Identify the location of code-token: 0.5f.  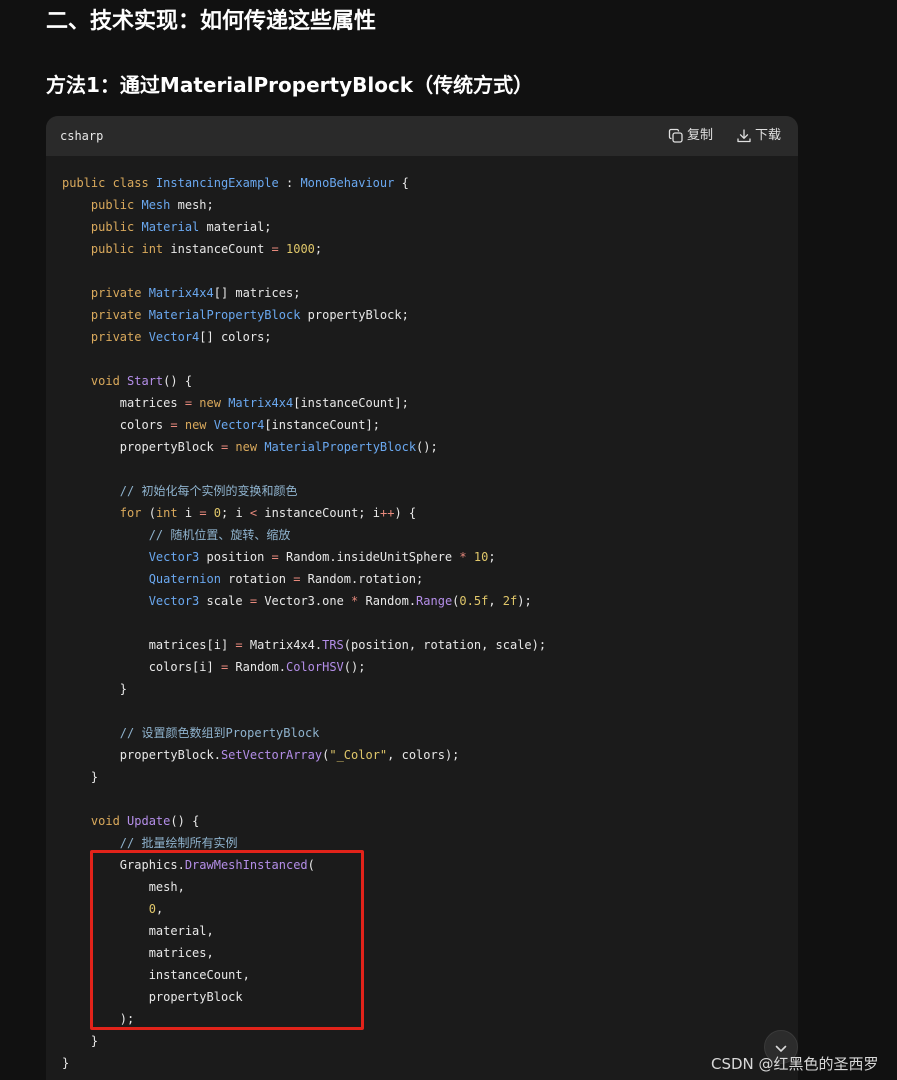
(474, 601).